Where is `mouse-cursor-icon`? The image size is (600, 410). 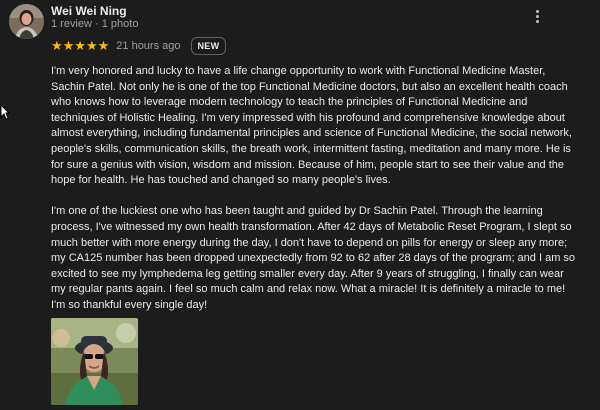 mouse-cursor-icon is located at coordinates (5, 111).